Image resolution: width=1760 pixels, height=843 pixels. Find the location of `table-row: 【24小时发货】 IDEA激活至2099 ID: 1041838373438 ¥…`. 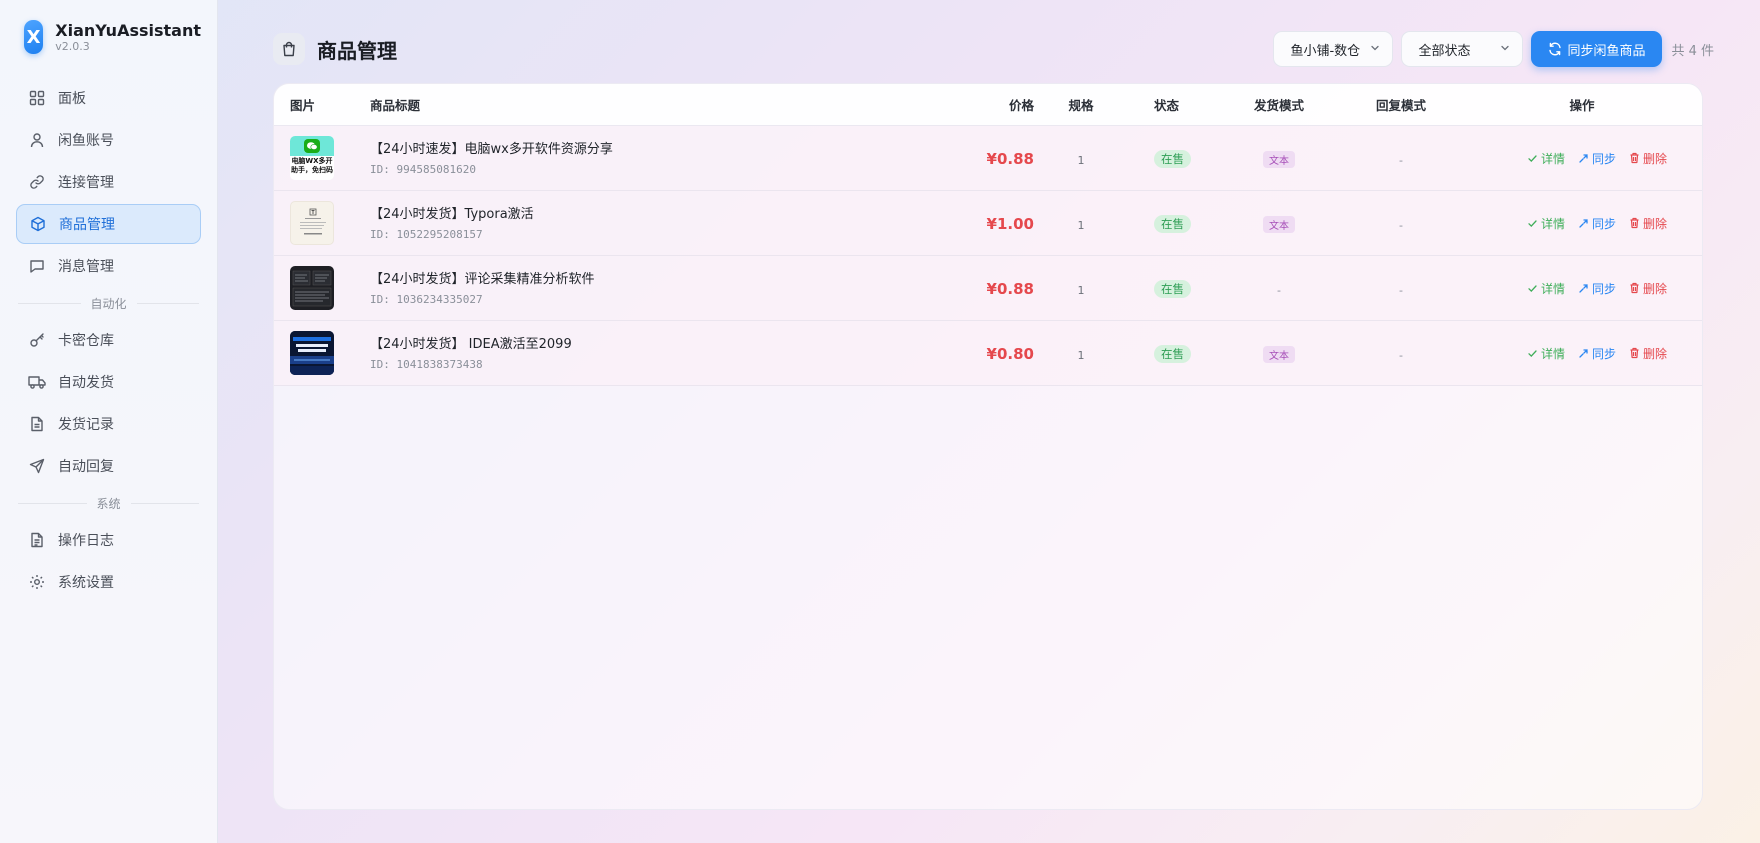

table-row: 【24小时发货】 IDEA激活至2099 ID: 1041838373438 ¥… is located at coordinates (988, 353).